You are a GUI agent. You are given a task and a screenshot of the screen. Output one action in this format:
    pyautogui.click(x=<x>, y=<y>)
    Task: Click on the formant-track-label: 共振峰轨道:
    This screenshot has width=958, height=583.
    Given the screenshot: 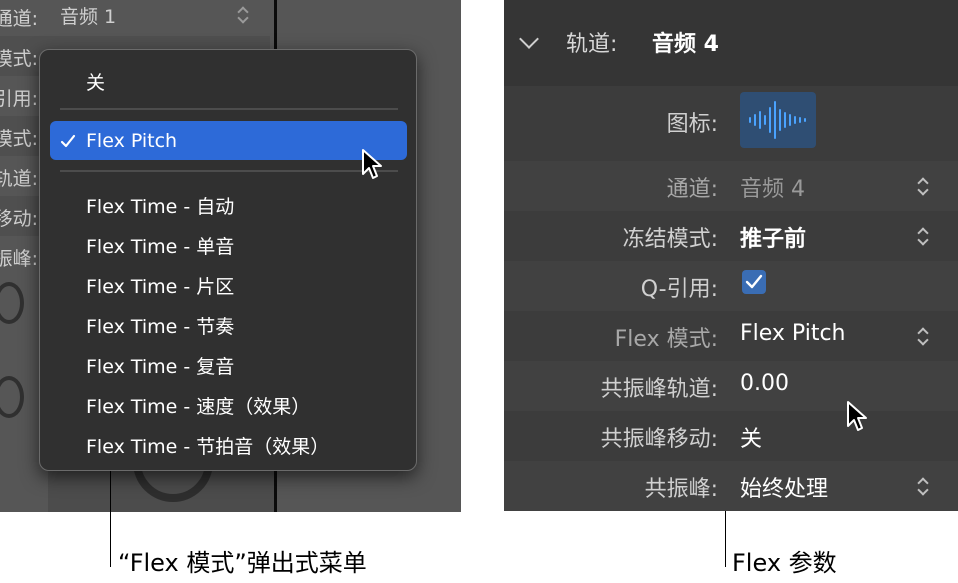 What is the action you would take?
    pyautogui.click(x=659, y=389)
    